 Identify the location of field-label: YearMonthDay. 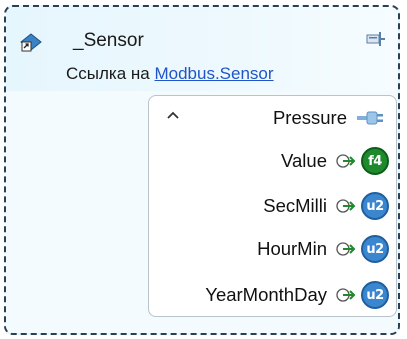
(266, 294).